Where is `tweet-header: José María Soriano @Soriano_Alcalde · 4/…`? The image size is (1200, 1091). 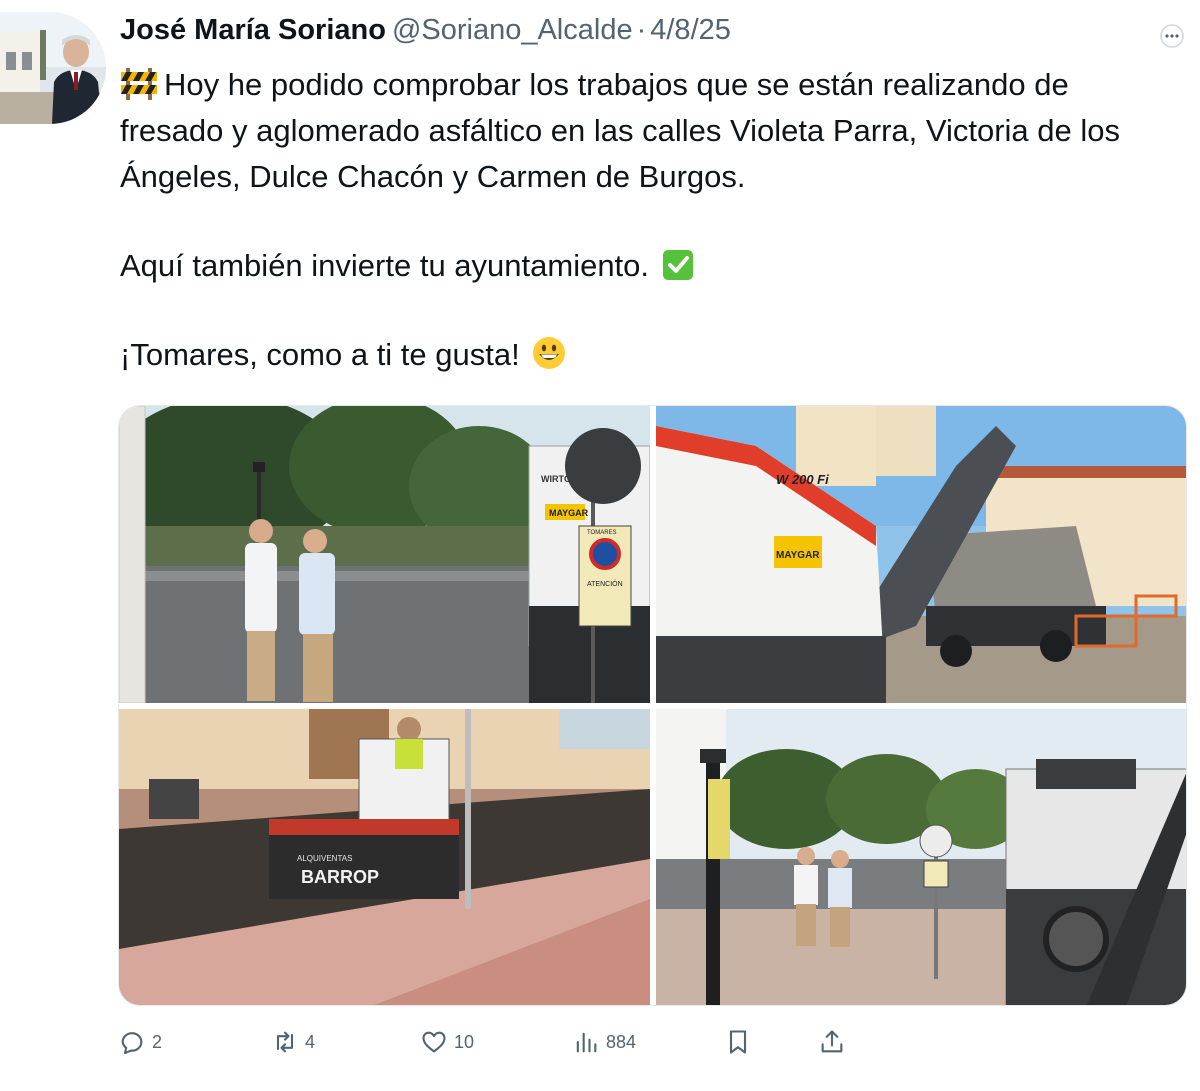 tweet-header: José María Soriano @Soriano_Alcalde · 4/… is located at coordinates (425, 34).